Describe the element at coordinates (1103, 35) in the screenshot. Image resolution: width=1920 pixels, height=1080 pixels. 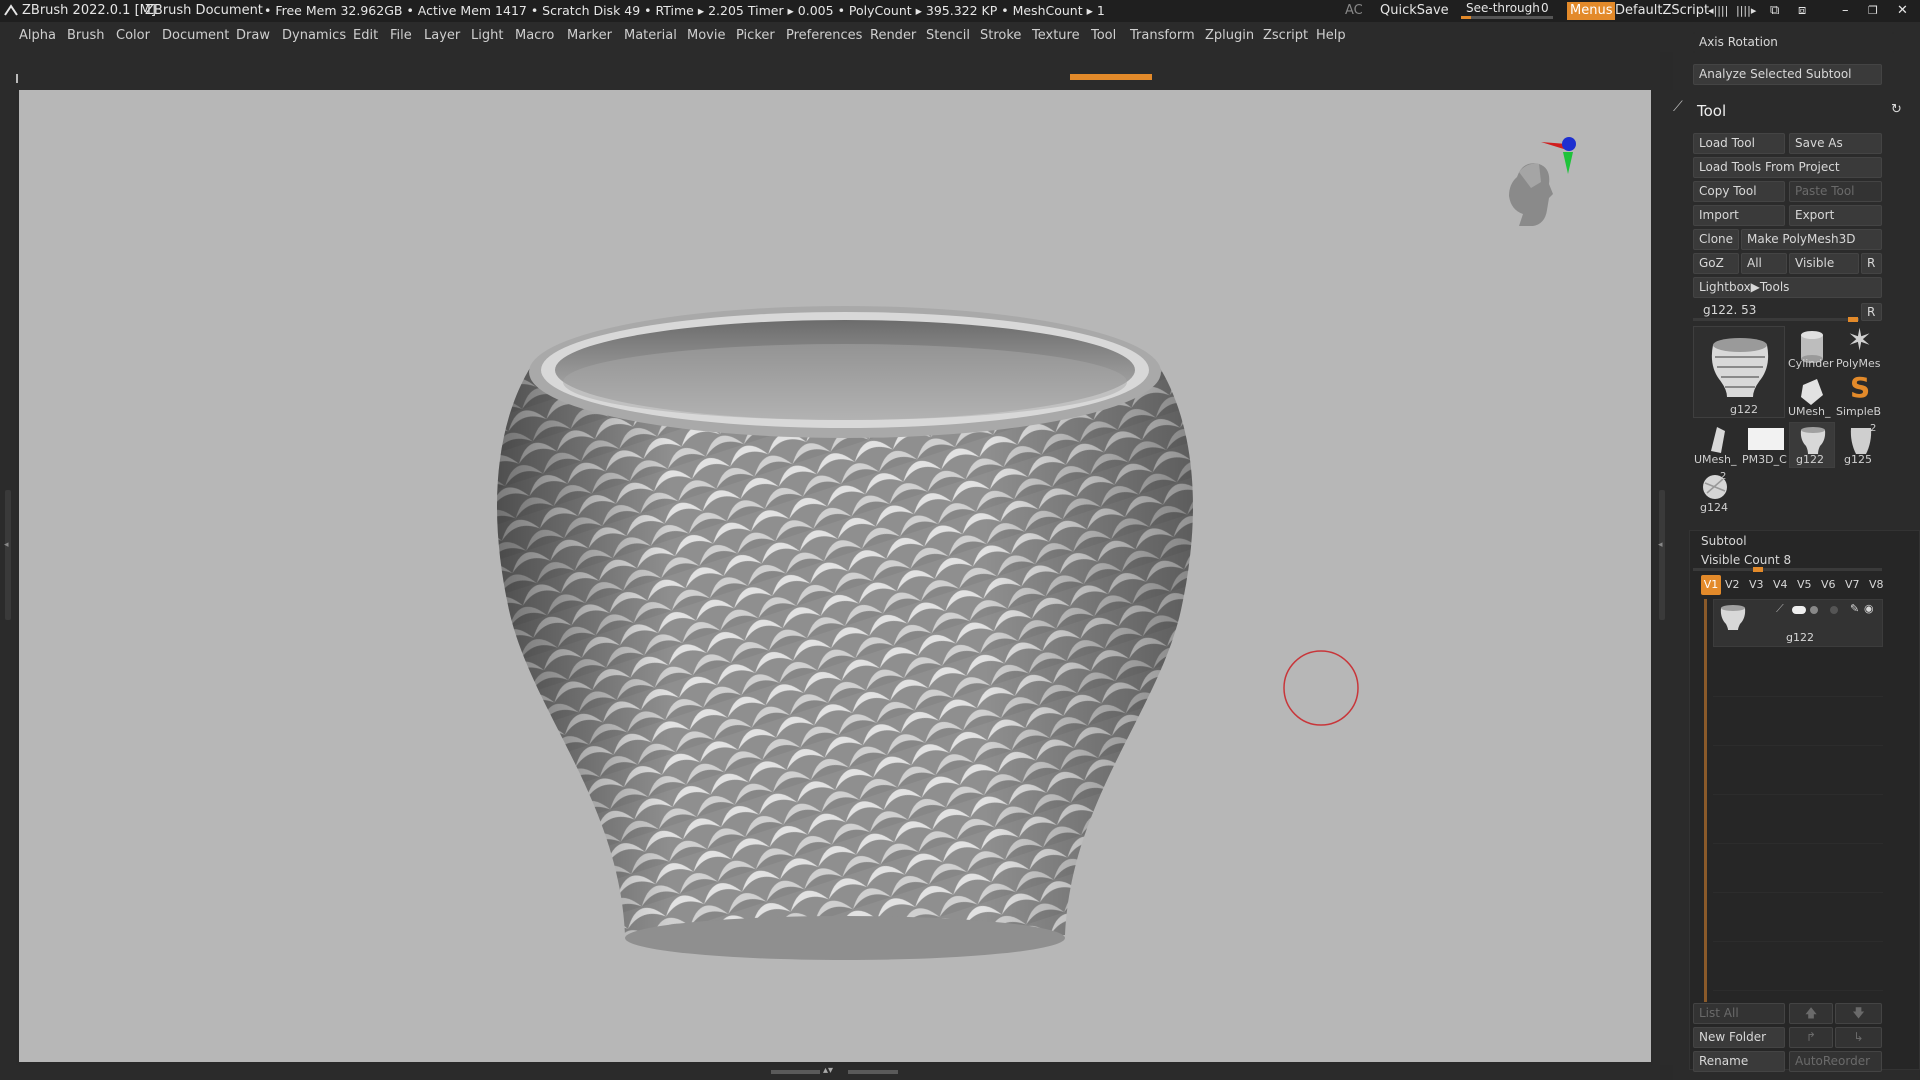
I see `menu-tool: Tool` at that location.